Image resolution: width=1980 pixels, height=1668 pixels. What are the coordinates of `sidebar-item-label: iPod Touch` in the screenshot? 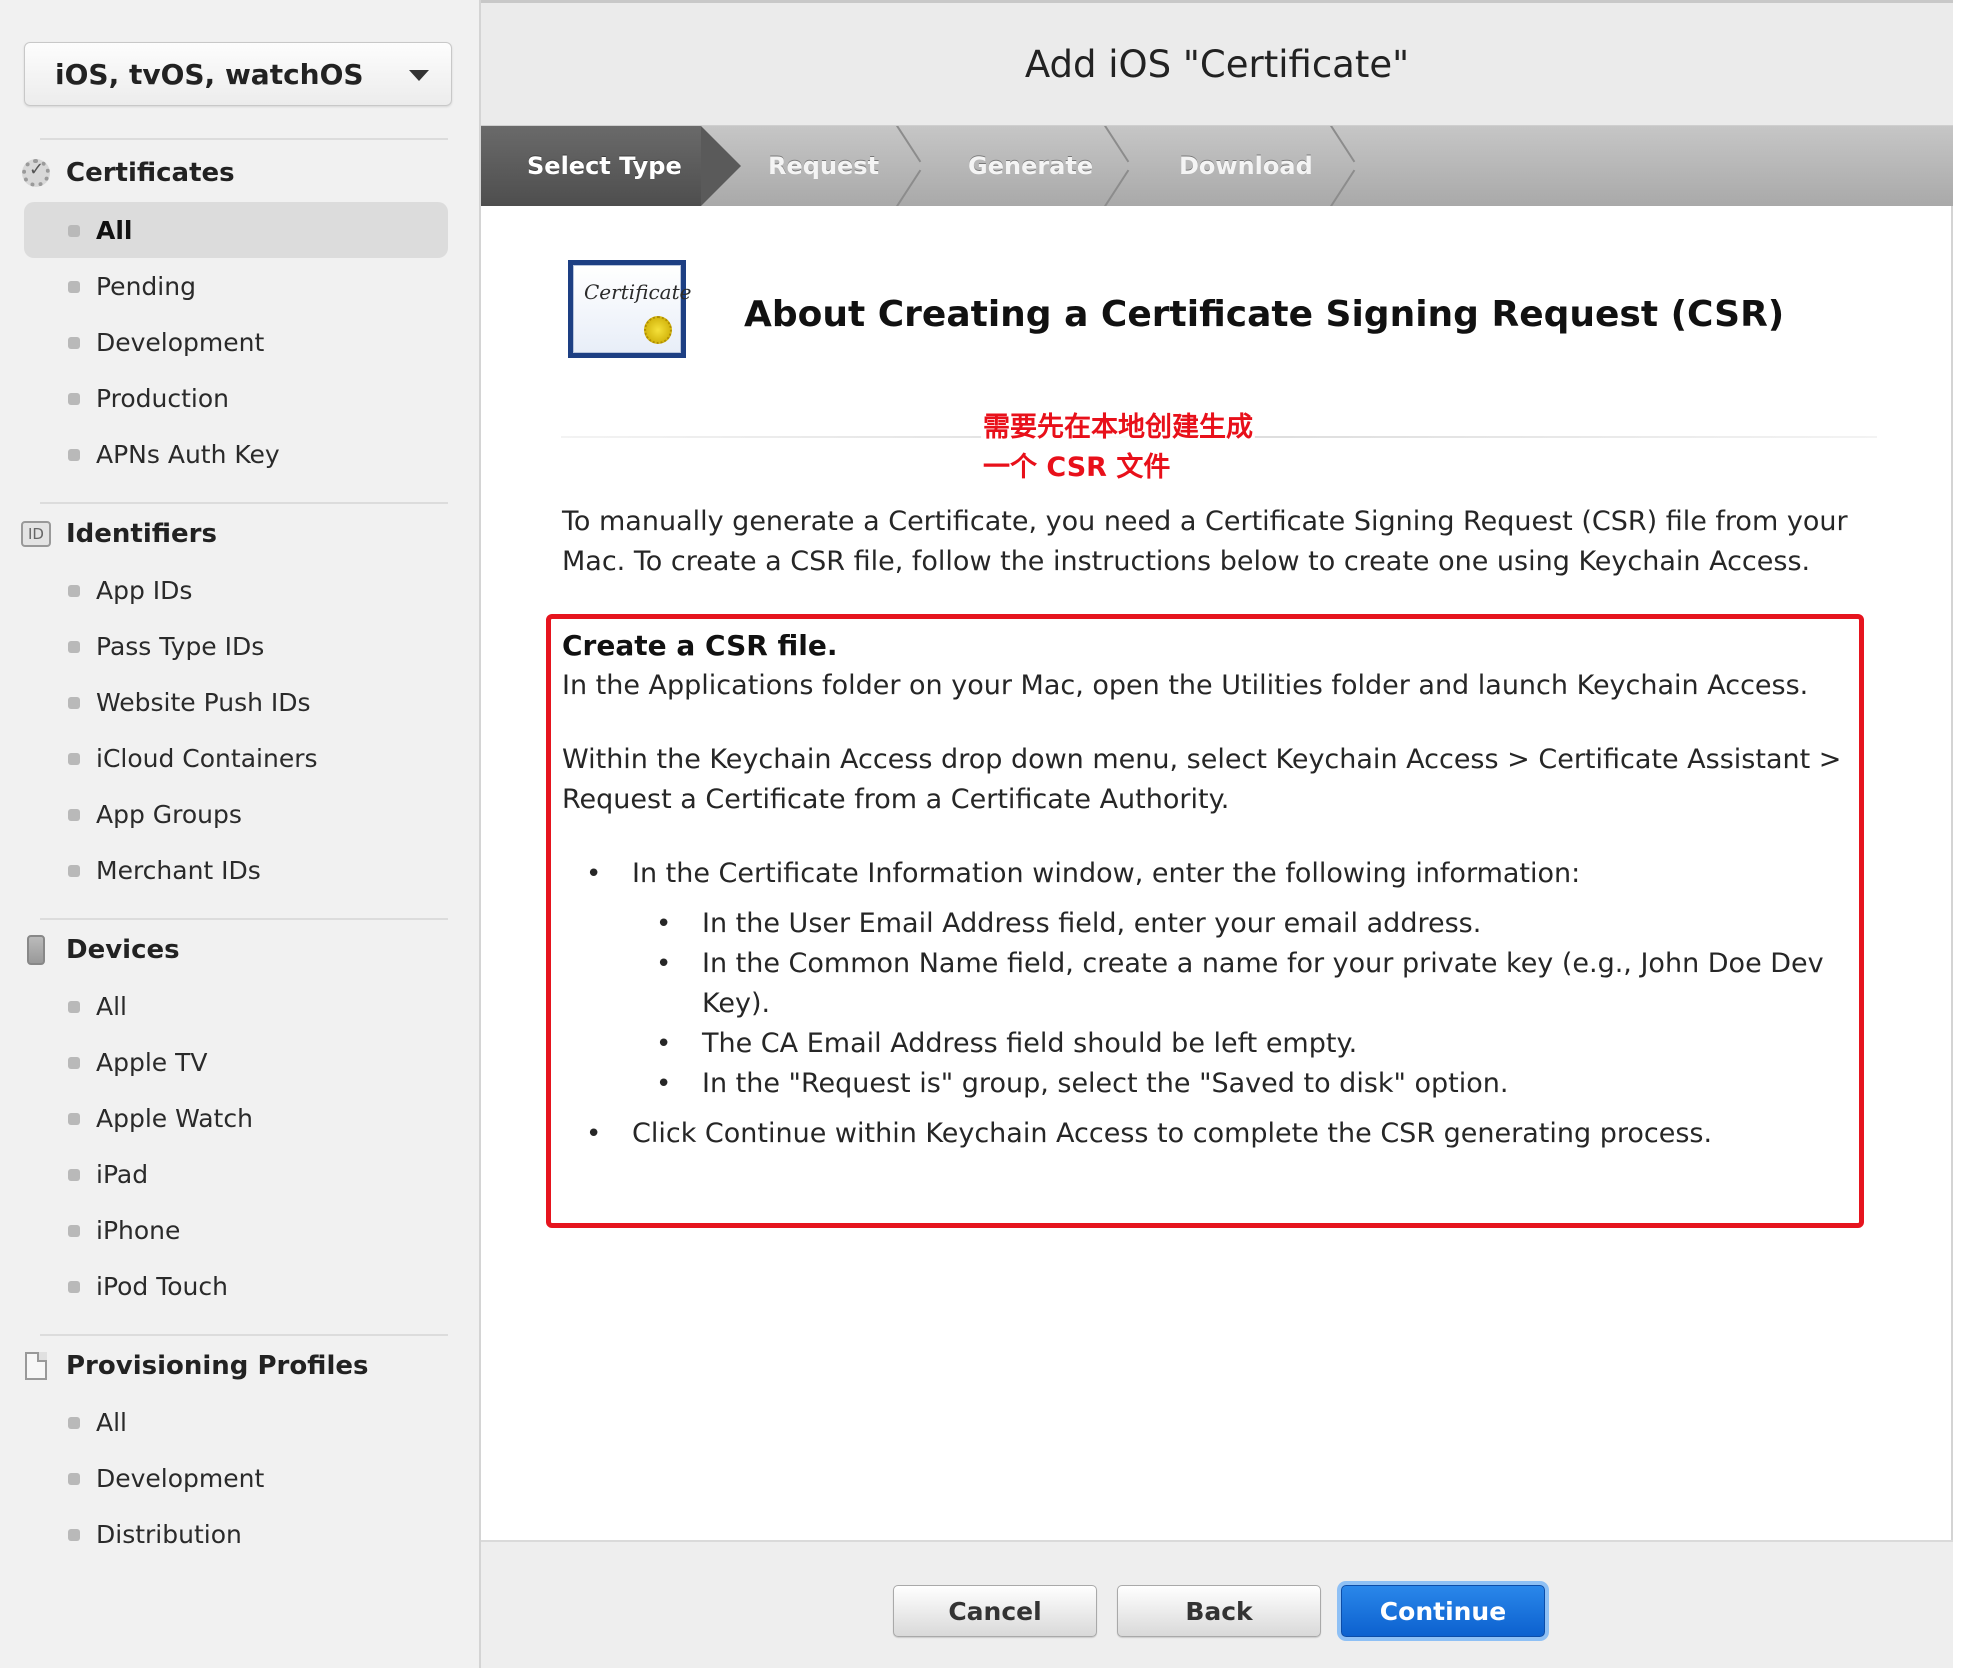 It's located at (162, 1286).